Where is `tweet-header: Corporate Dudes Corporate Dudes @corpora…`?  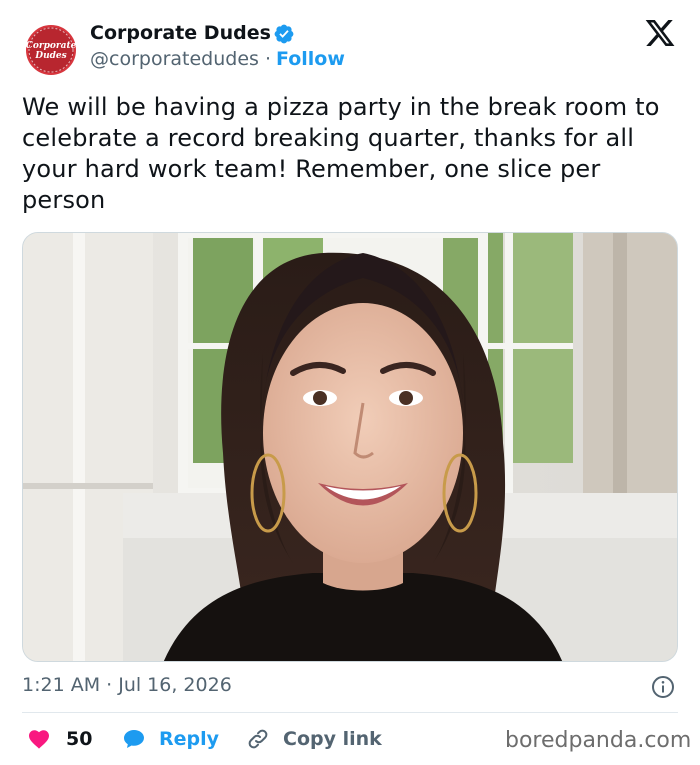
tweet-header: Corporate Dudes Corporate Dudes @corpora… is located at coordinates (350, 45).